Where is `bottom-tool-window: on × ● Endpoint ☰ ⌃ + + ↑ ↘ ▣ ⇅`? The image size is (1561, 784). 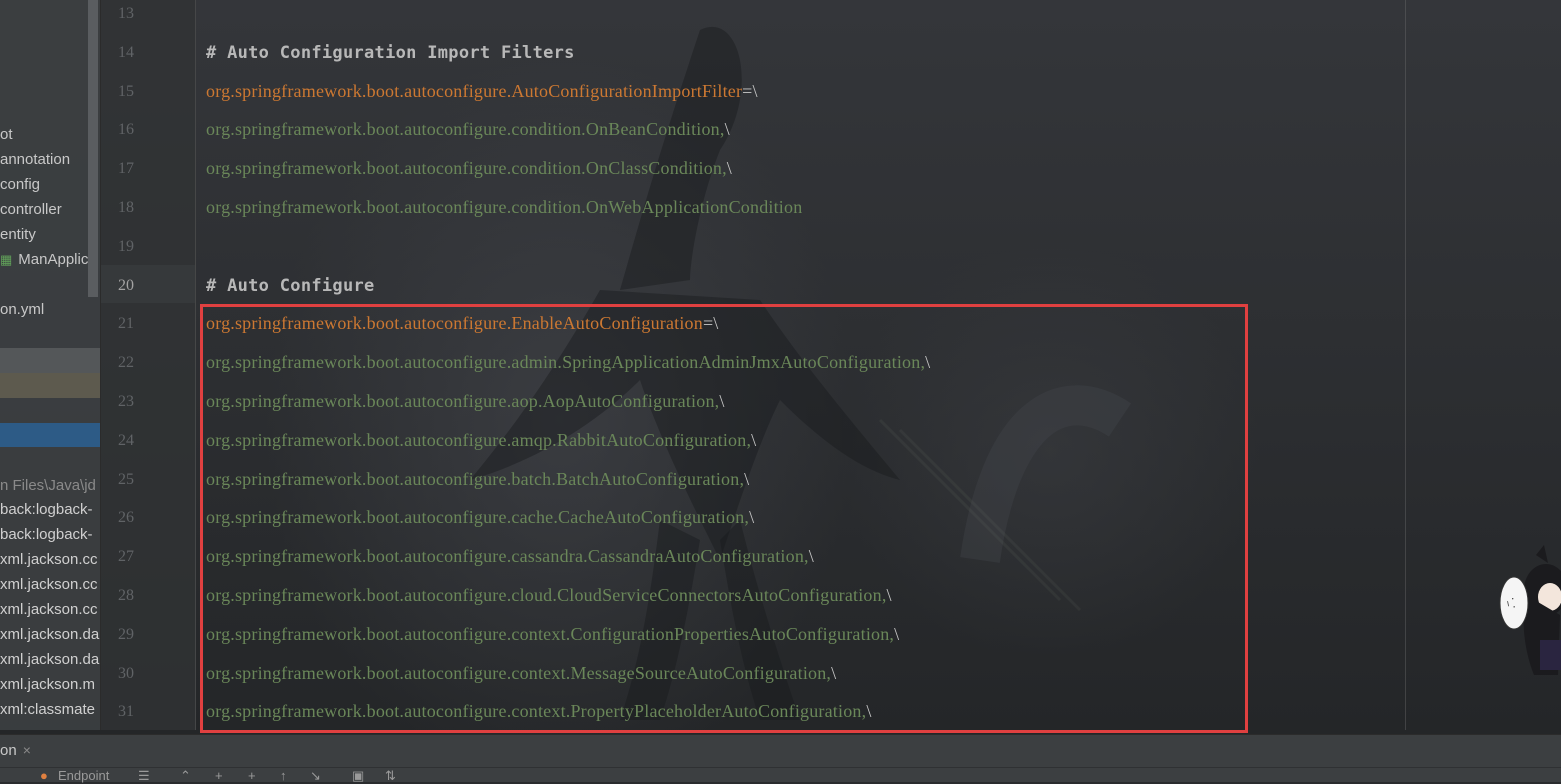
bottom-tool-window: on × ● Endpoint ☰ ⌃ + + ↑ ↘ ▣ ⇅ is located at coordinates (780, 759).